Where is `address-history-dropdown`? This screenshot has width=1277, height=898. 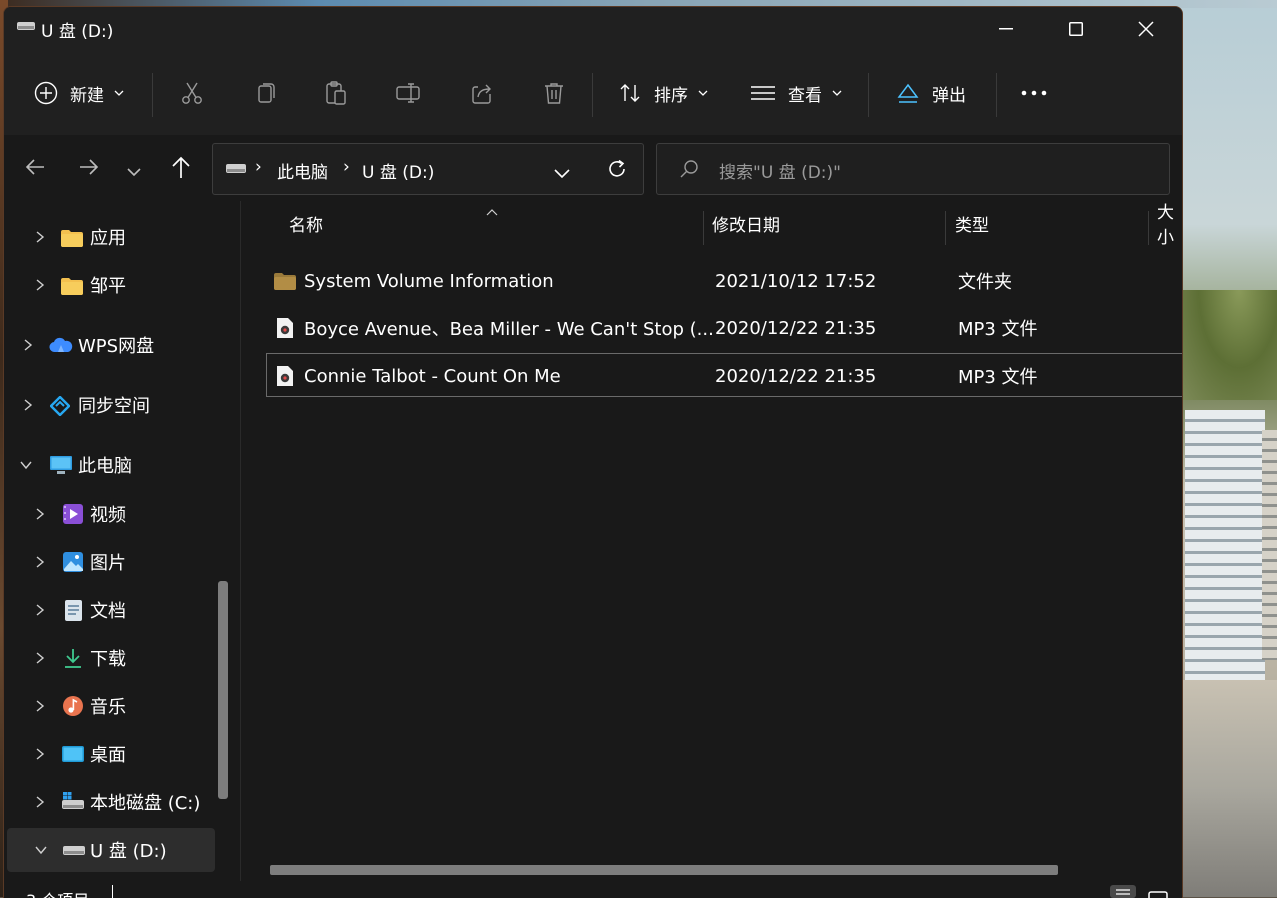 address-history-dropdown is located at coordinates (562, 173).